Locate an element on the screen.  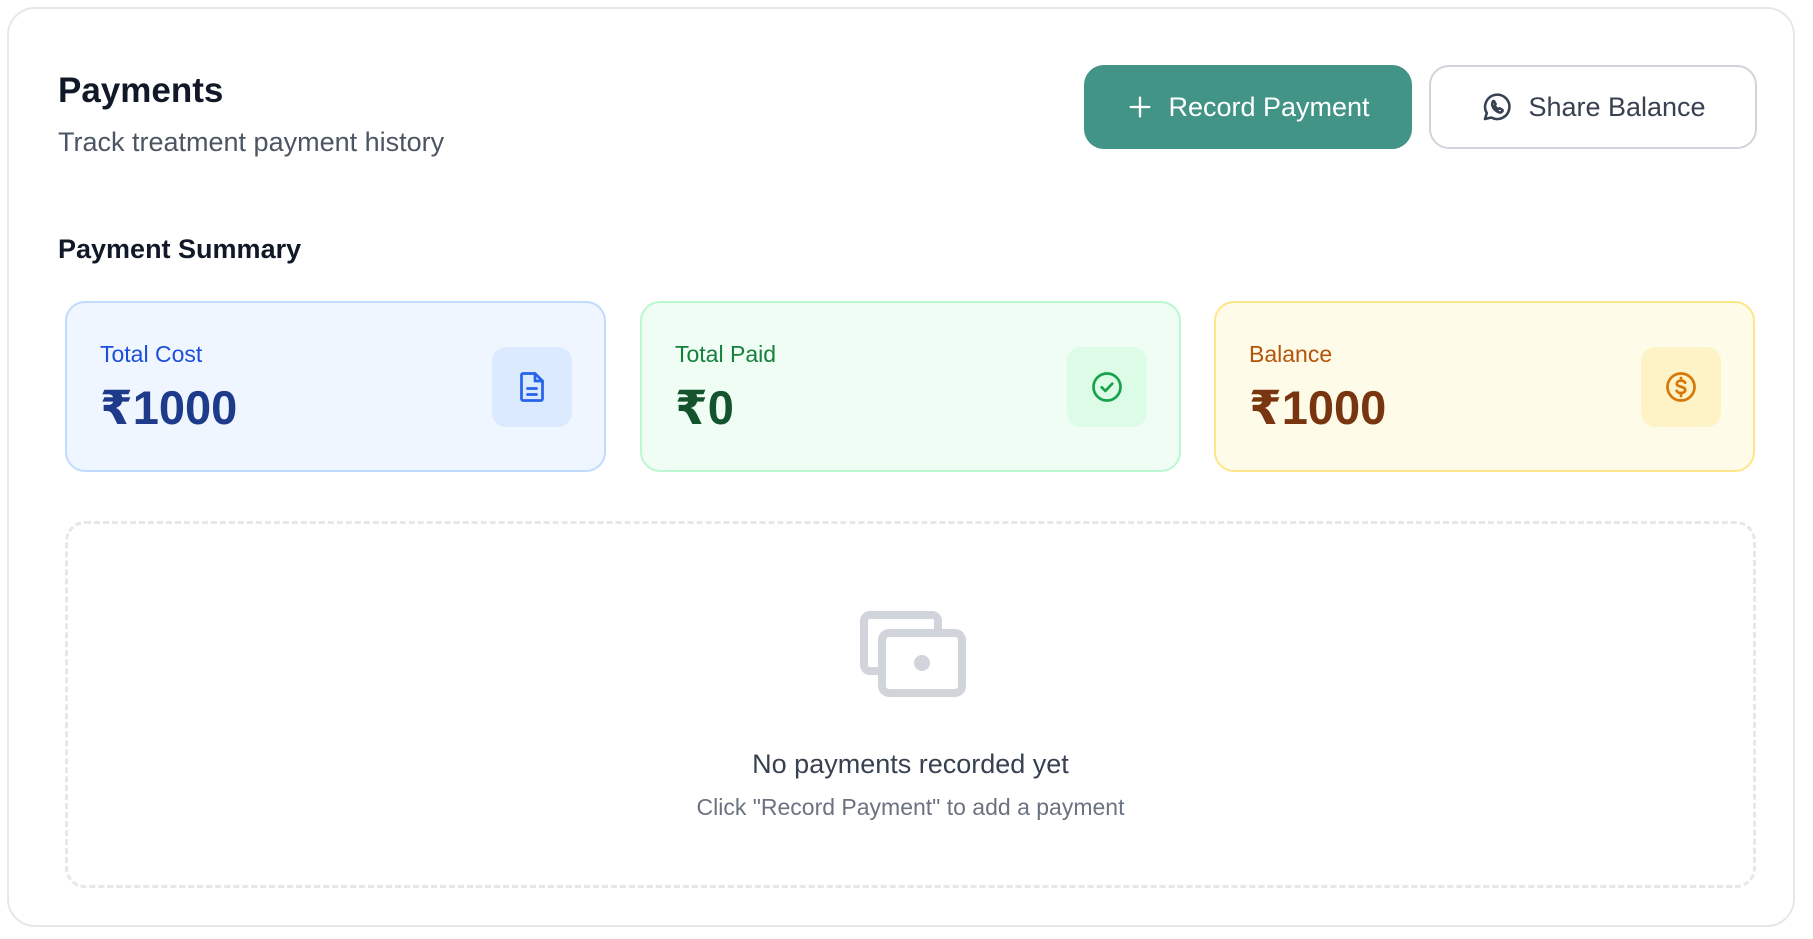
balance-value: ₹1000 is located at coordinates (1318, 407).